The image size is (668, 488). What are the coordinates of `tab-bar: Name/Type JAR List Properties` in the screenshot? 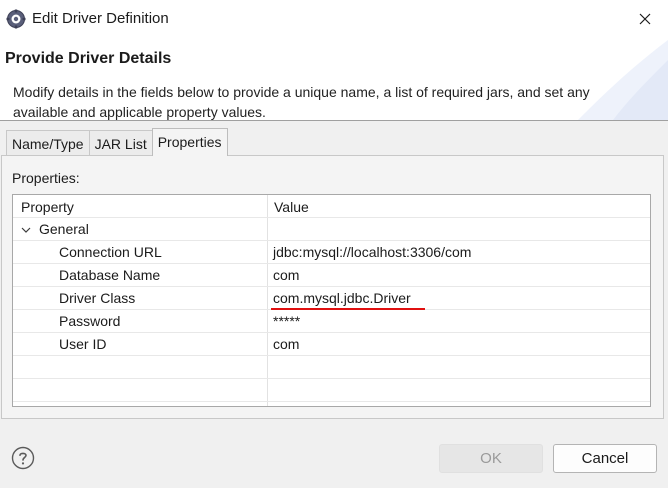 It's located at (117, 142).